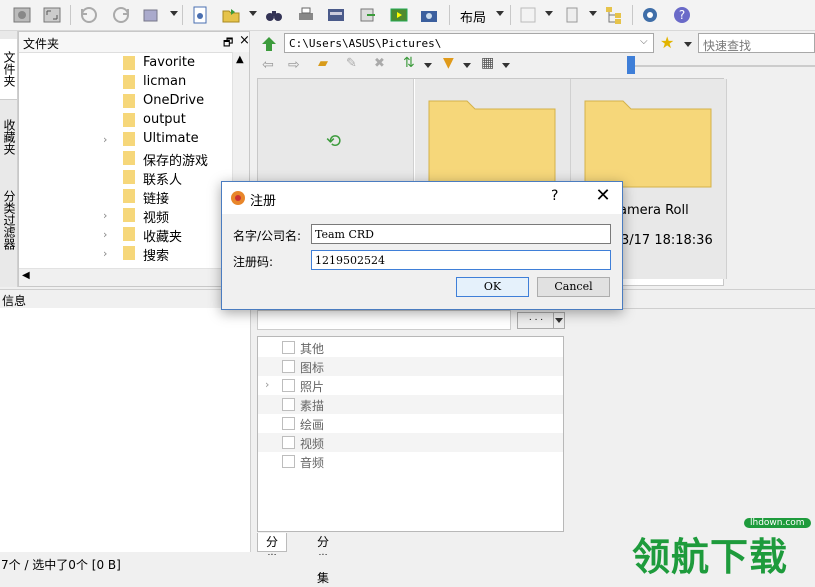  What do you see at coordinates (487, 63) in the screenshot?
I see `view-grid-icon: ▦` at bounding box center [487, 63].